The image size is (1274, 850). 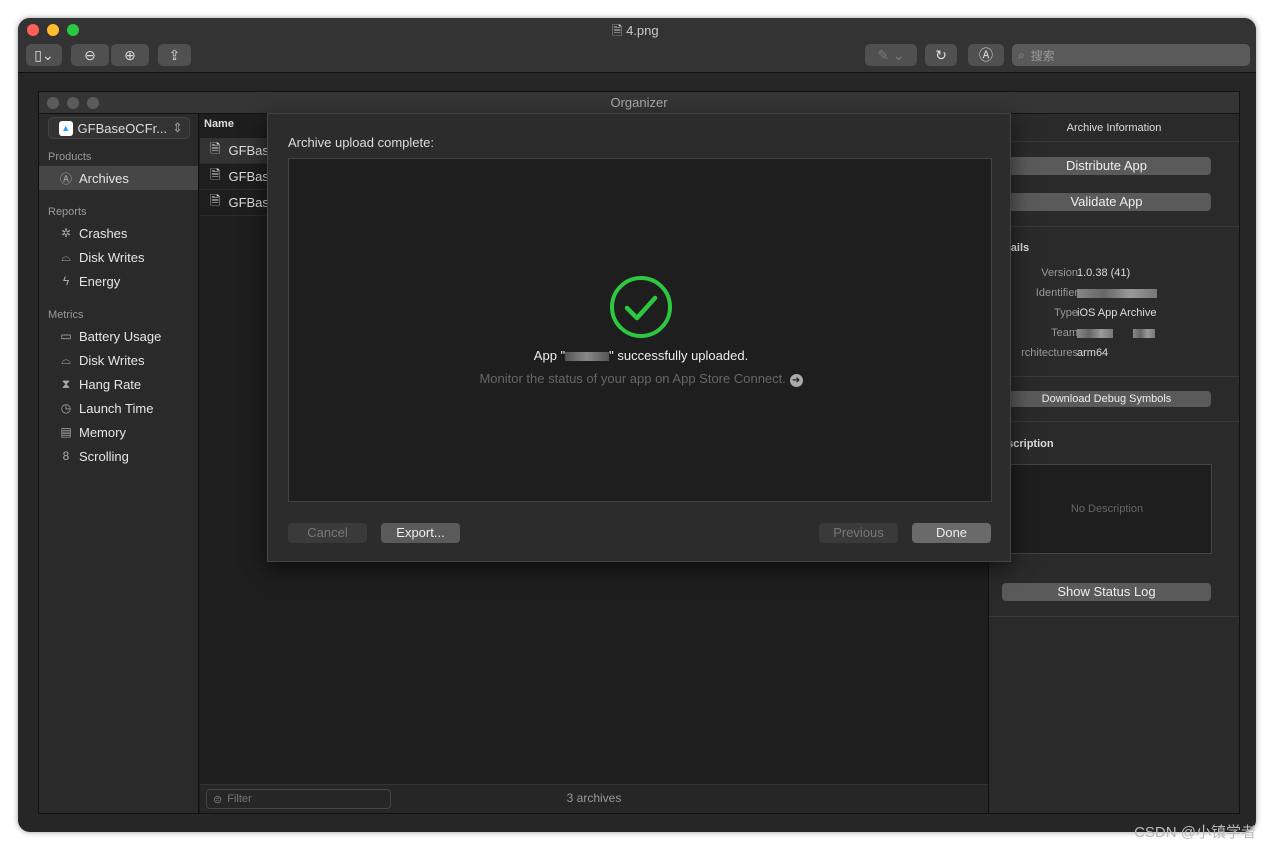 I want to click on validate-app-button: Validate App, so click(x=1106, y=202).